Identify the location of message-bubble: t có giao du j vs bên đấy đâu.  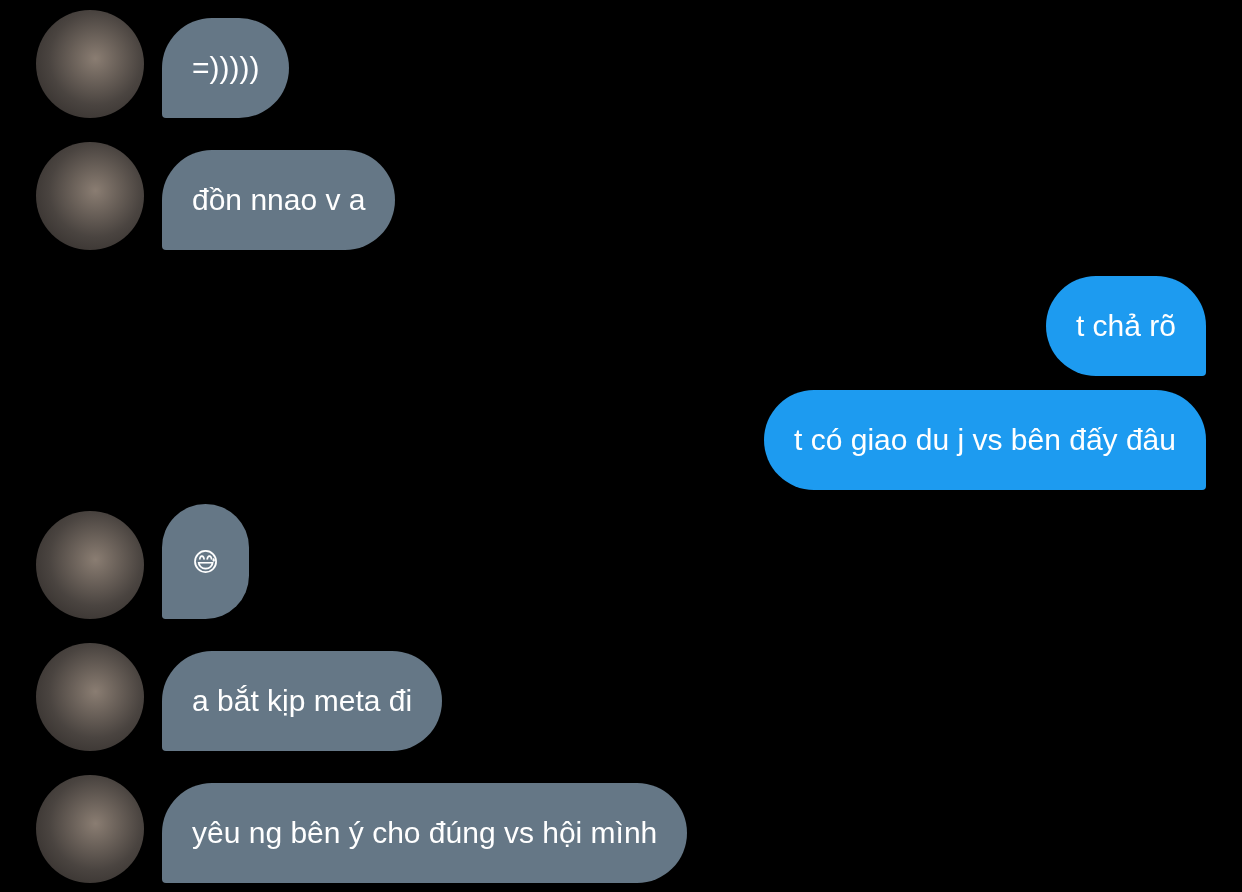
(985, 440).